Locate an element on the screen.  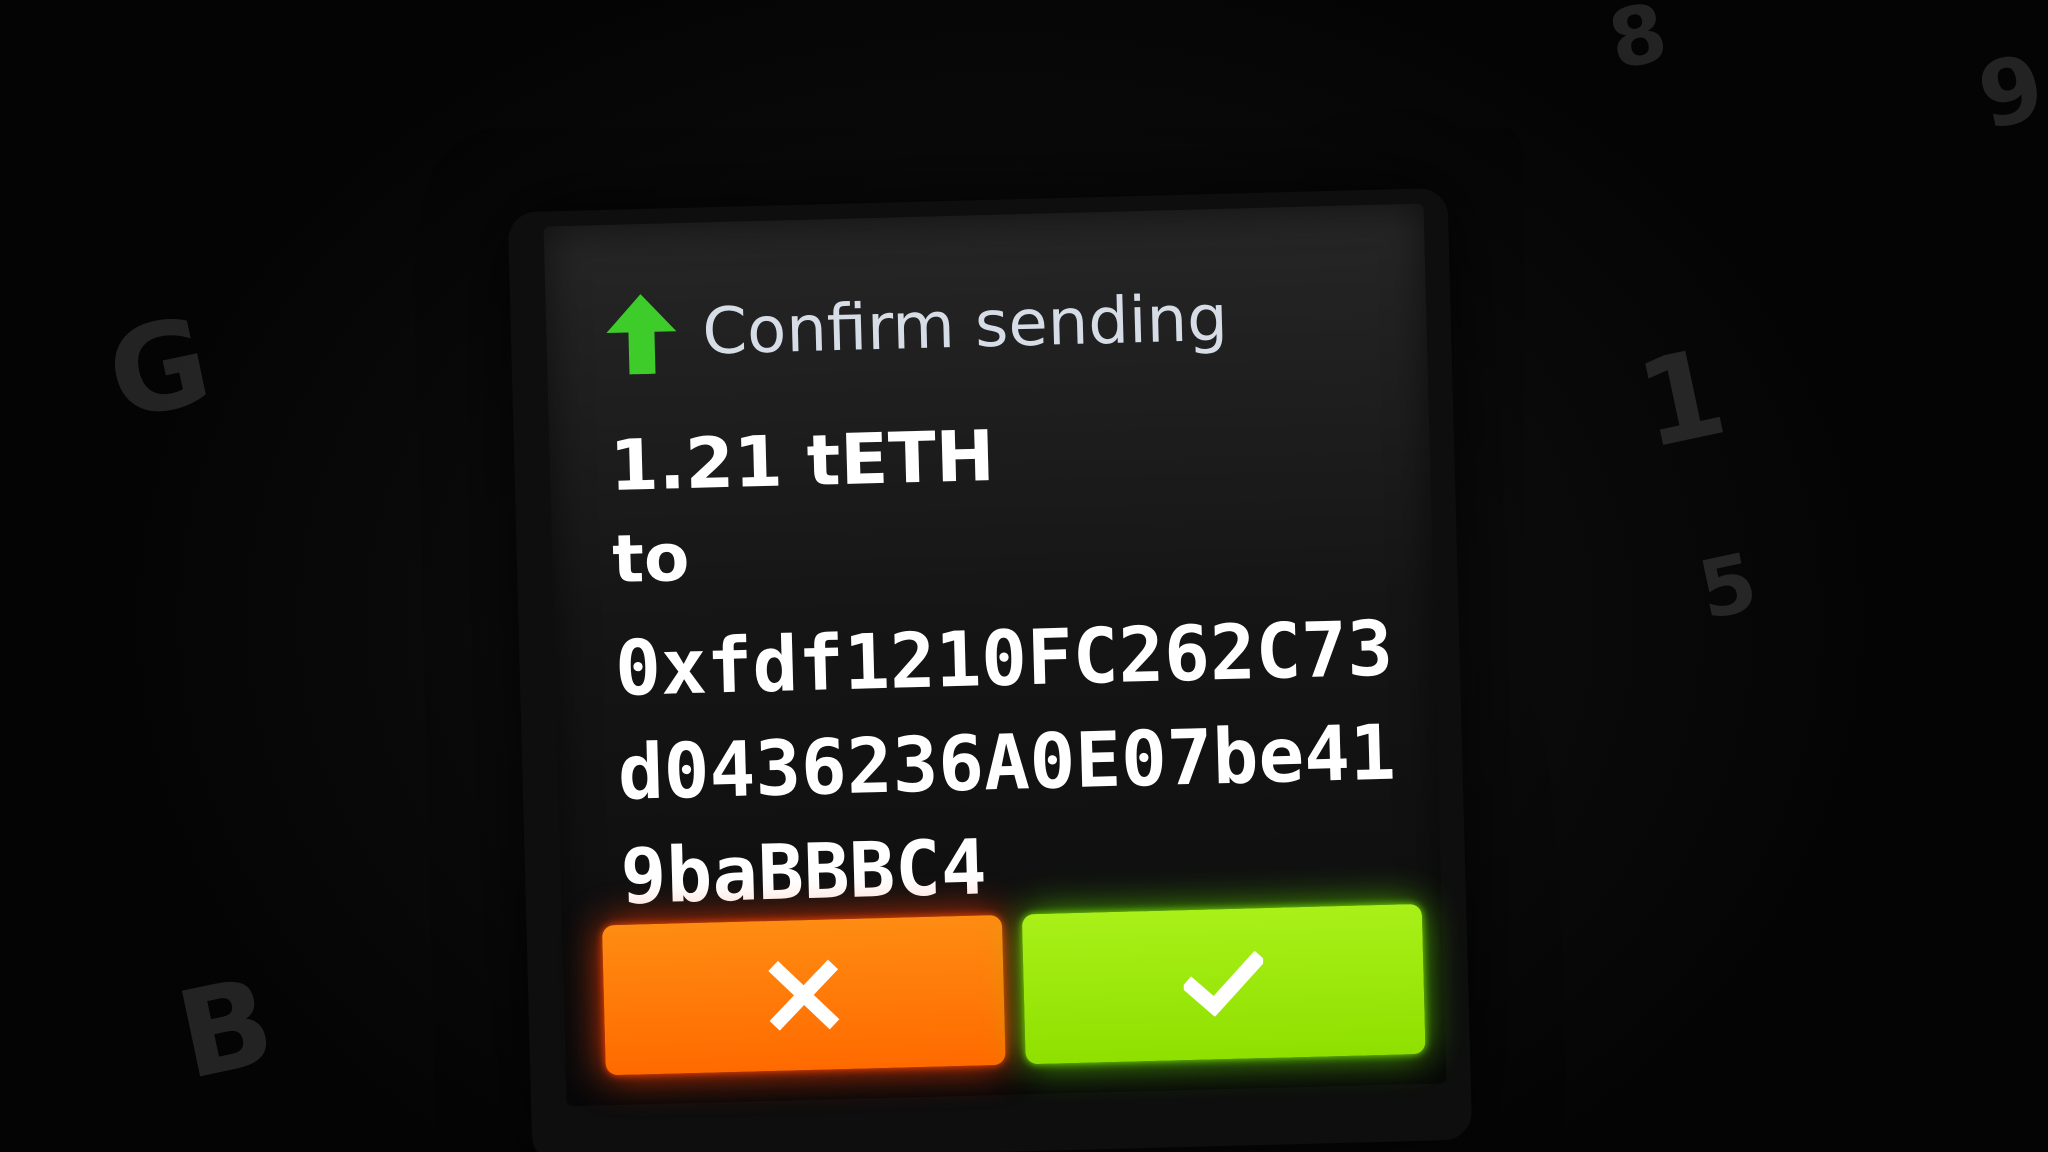
background-key-1: 1 is located at coordinates (1682, 399).